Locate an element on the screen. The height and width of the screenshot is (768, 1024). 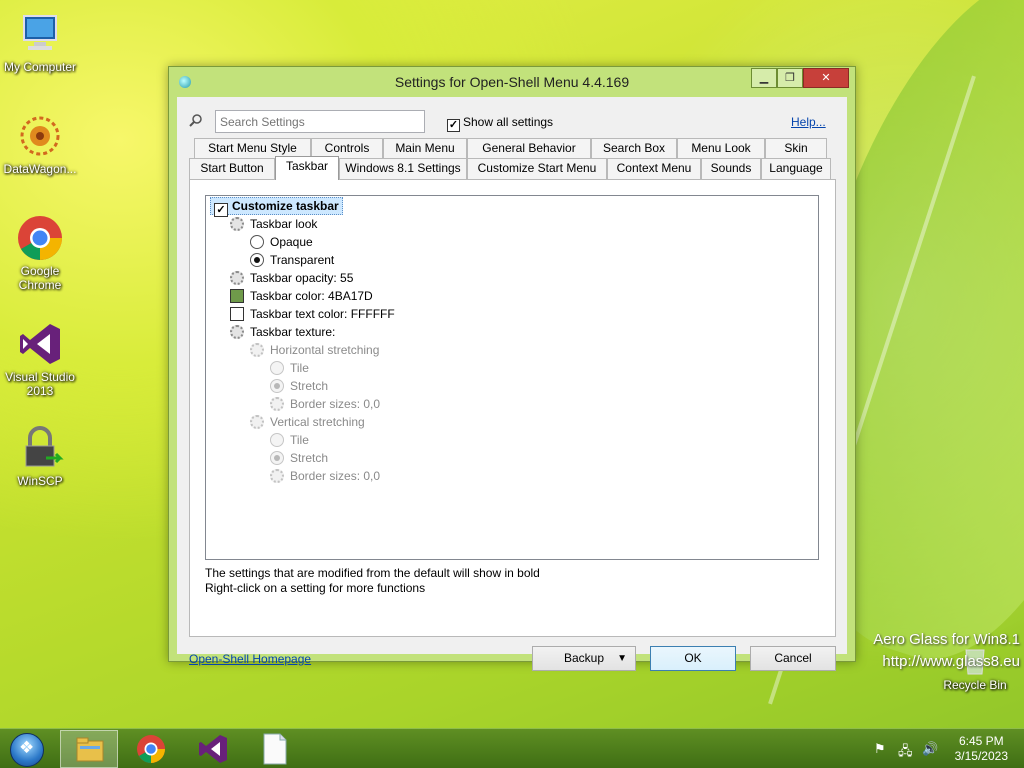
clock-date: 3/15/2023 is located at coordinates (981, 756).